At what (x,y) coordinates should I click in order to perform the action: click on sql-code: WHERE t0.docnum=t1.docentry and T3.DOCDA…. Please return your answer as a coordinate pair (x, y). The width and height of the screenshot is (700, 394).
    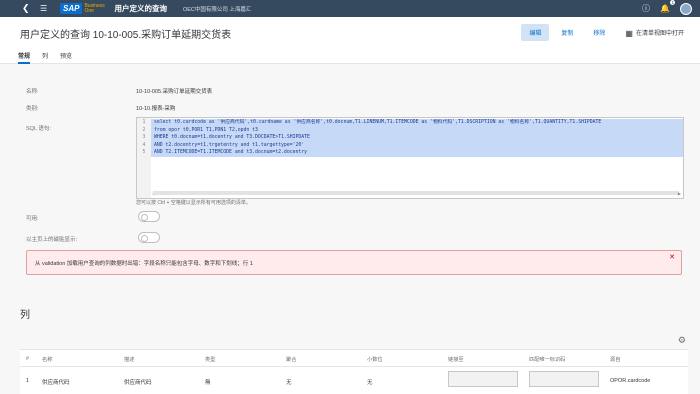
    Looking at the image, I should click on (416, 138).